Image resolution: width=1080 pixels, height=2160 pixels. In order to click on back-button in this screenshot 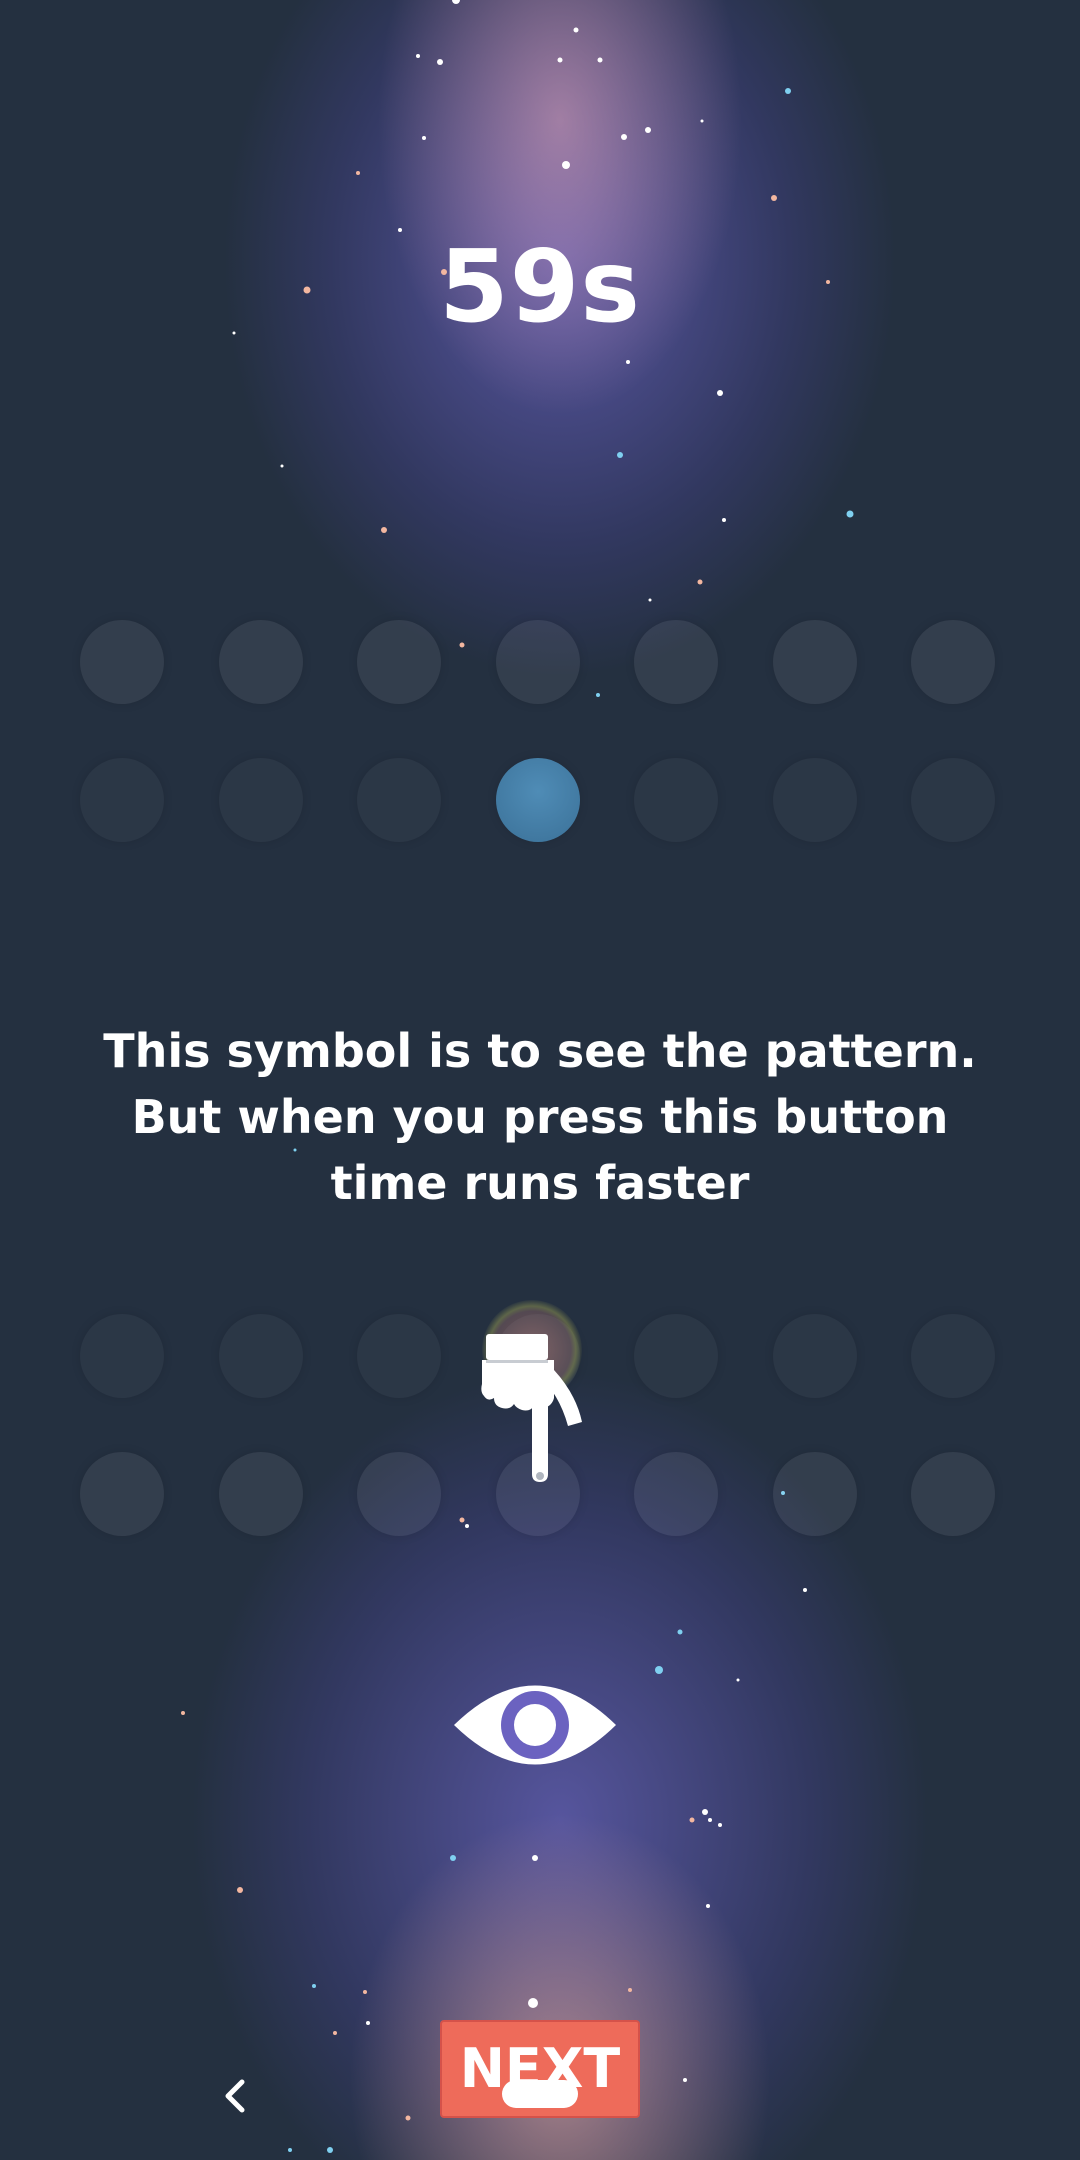, I will do `click(236, 2096)`.